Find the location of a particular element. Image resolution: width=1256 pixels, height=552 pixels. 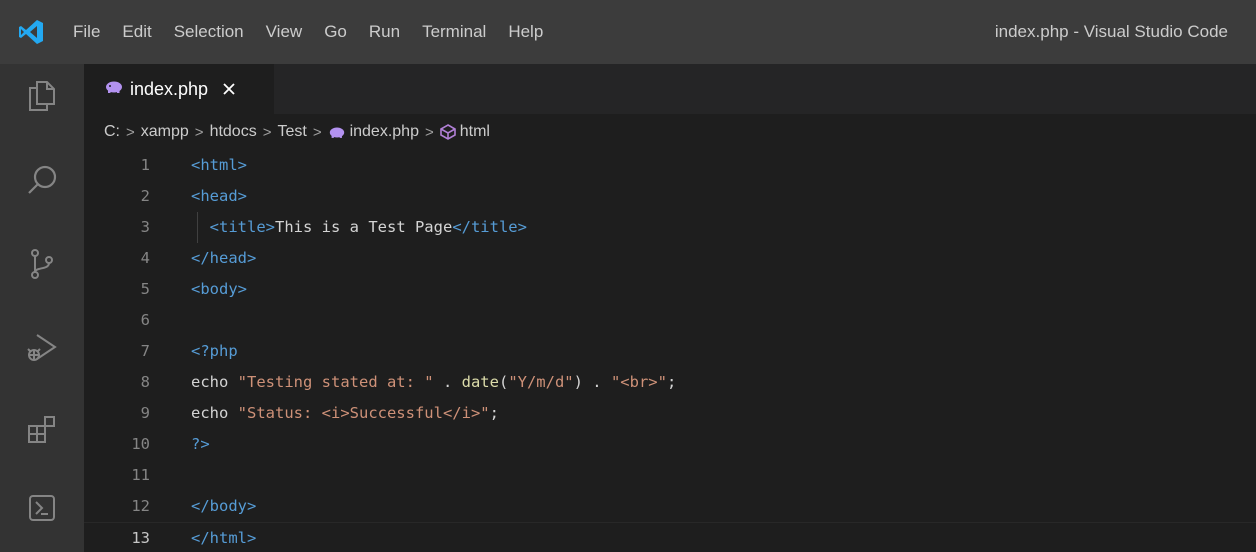

line-number: 12 is located at coordinates (140, 506).